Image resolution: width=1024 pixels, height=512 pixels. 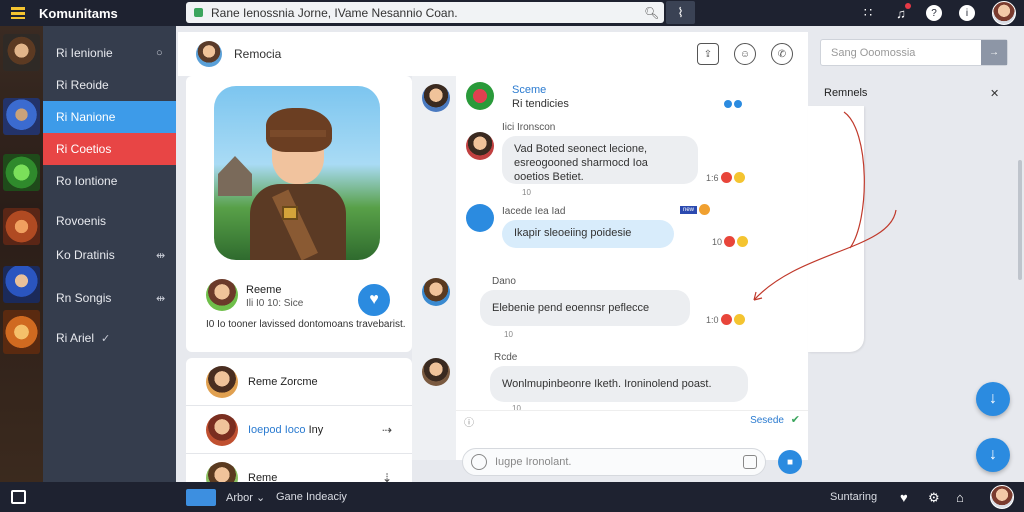 I want to click on friend-avatar, so click(x=222, y=471).